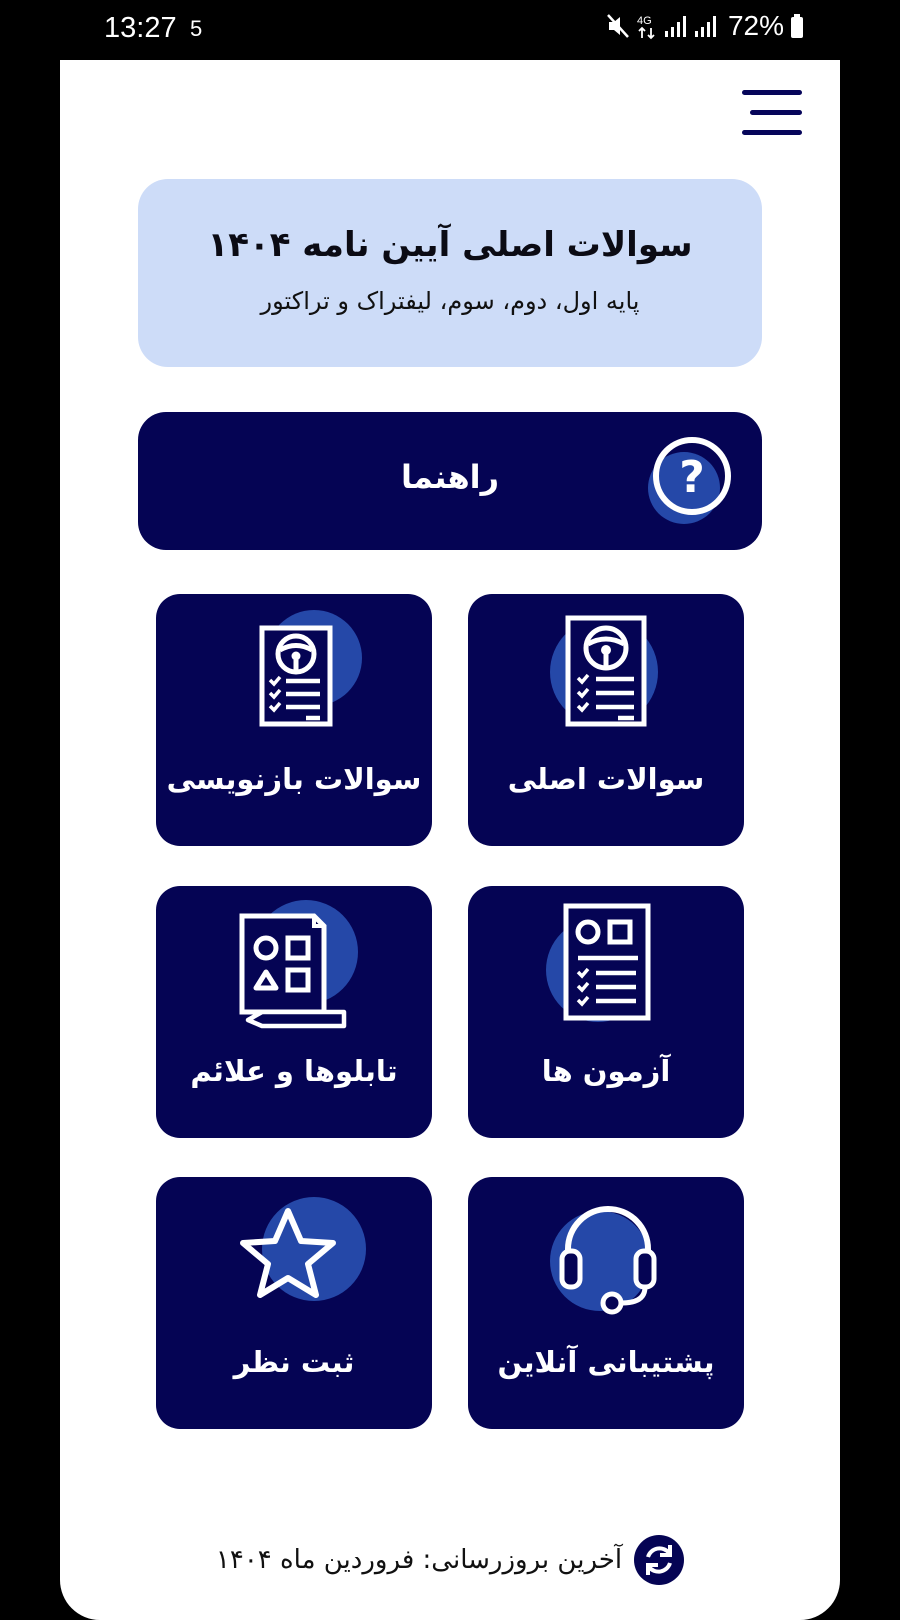 The image size is (900, 1620). Describe the element at coordinates (450, 245) in the screenshot. I see `page-title: سوالات اصلی آیین نامه ۱۴۰۴` at that location.